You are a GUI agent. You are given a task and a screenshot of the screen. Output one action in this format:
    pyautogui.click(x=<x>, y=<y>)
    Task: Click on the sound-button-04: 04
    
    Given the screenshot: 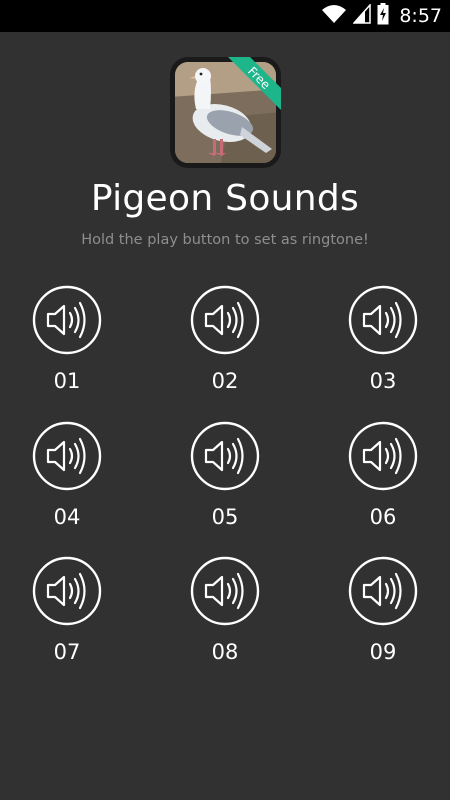 What is the action you would take?
    pyautogui.click(x=67, y=481)
    